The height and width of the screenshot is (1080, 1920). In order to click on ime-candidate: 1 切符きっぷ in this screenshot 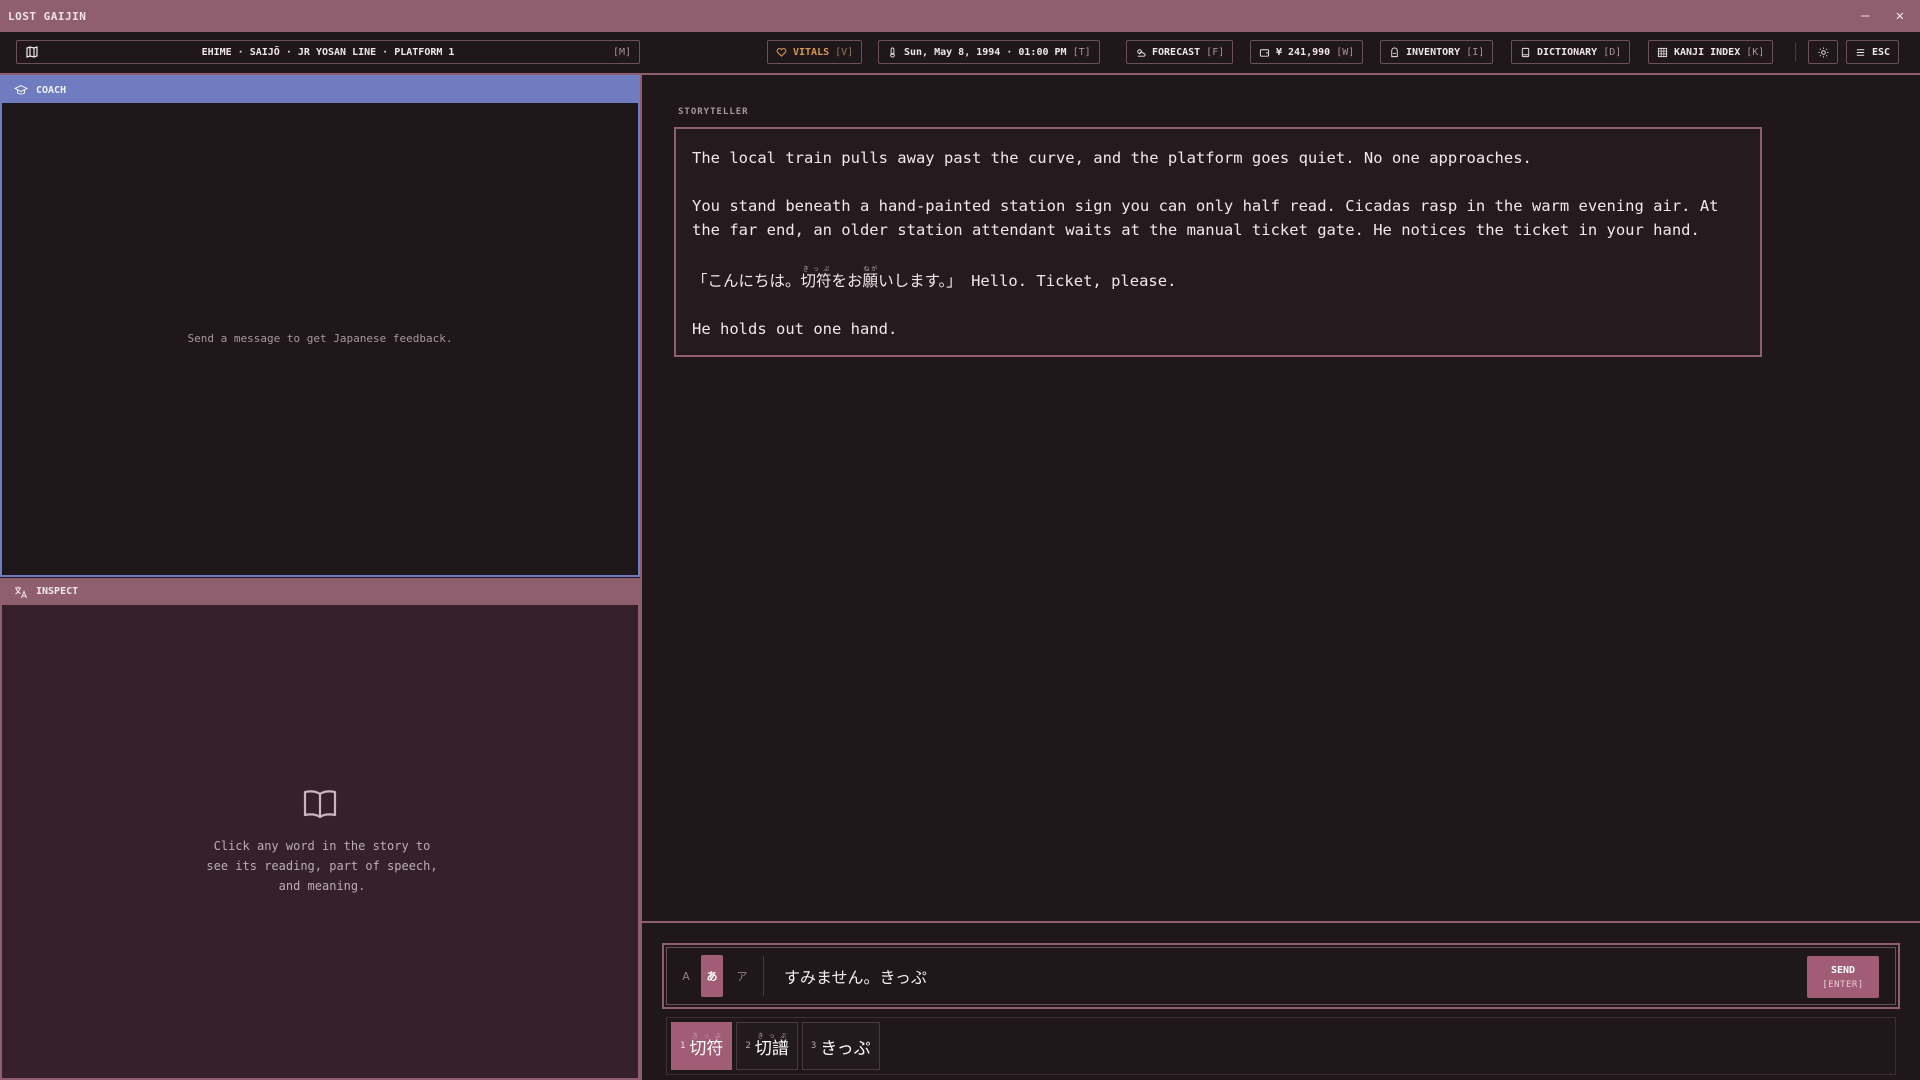, I will do `click(702, 1046)`.